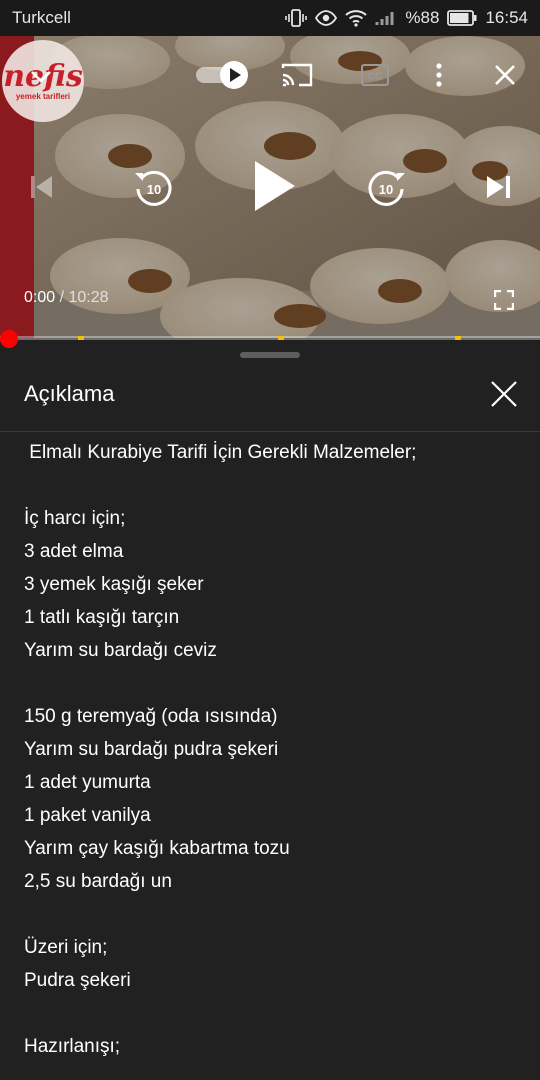 This screenshot has height=1080, width=540. I want to click on rewind-seconds-label: 10, so click(154, 189).